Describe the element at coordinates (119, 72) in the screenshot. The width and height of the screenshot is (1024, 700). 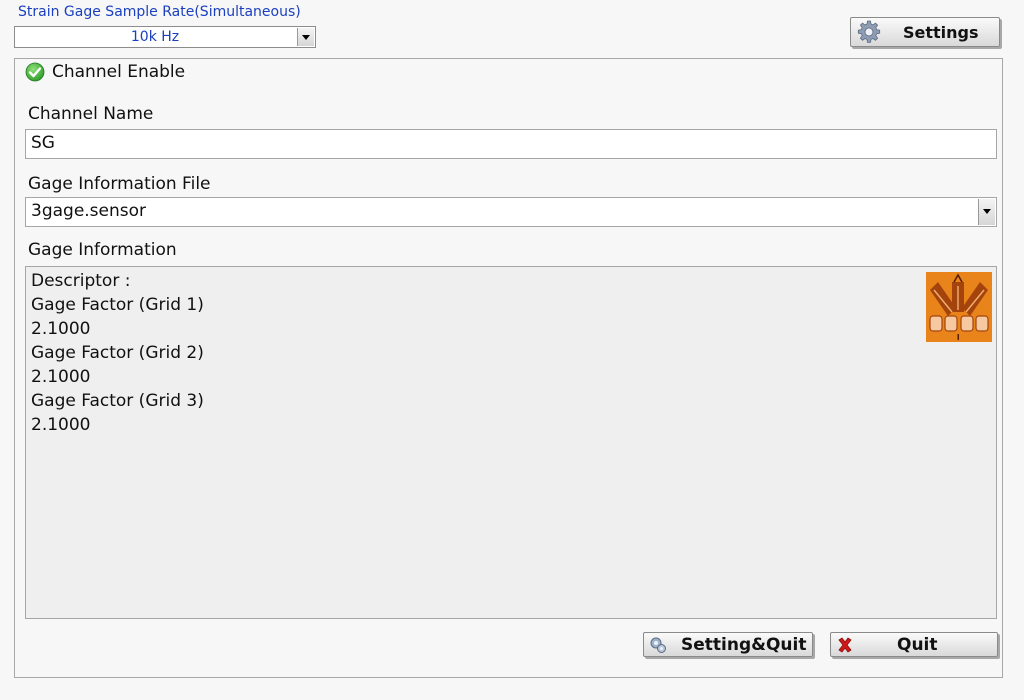
I see `channel-enable-label: Channel Enable` at that location.